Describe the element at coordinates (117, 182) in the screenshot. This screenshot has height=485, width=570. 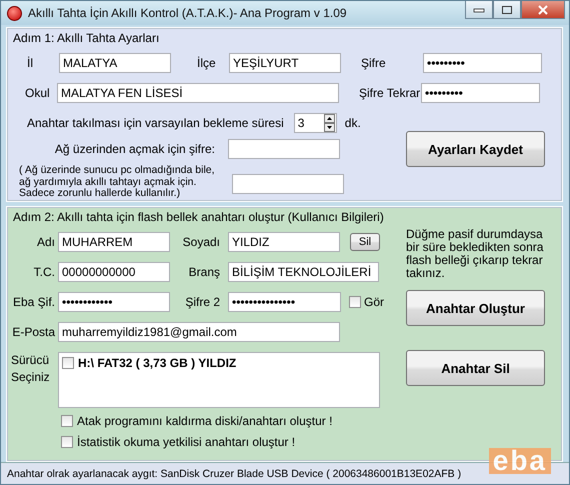
I see `info-note: ( Ağ üzerinde sunucu pc olmadığında bile, ağ yardımıyla akıllı tahtayı açmak için. Sadece zorunlu hallerde kullanılır.)` at that location.